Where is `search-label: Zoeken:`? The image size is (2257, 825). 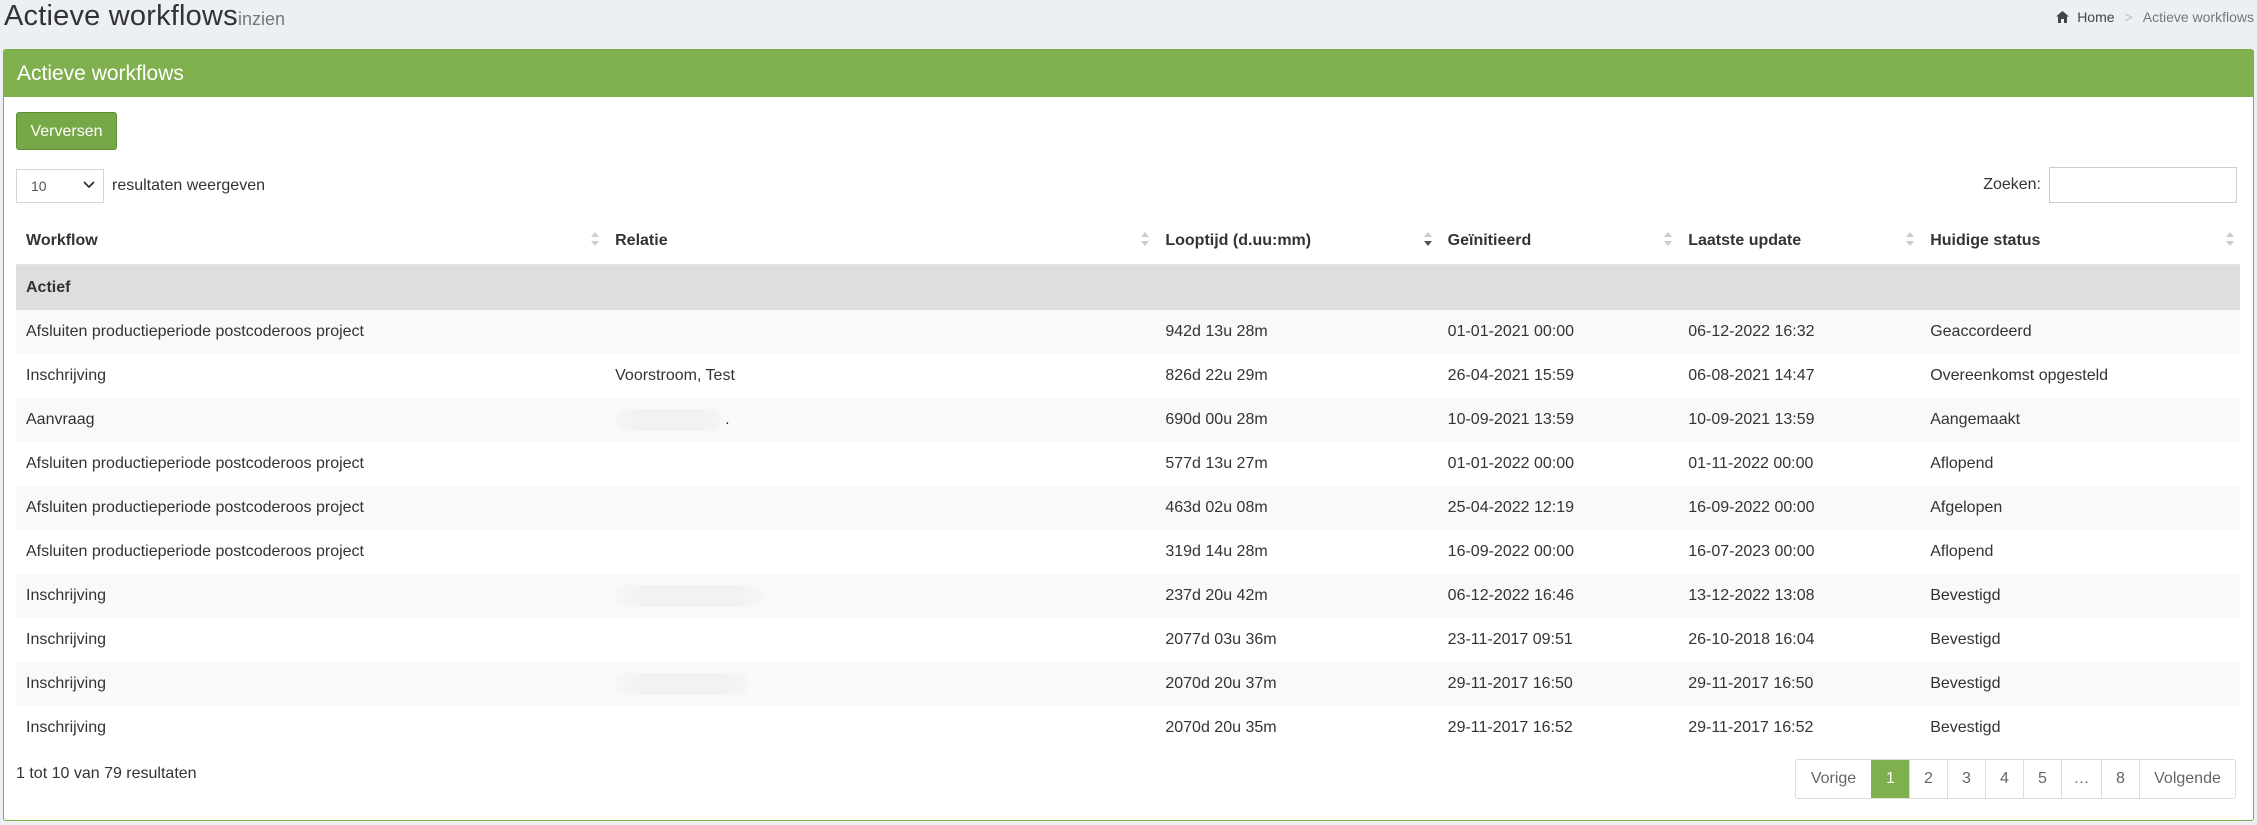 search-label: Zoeken: is located at coordinates (2012, 184).